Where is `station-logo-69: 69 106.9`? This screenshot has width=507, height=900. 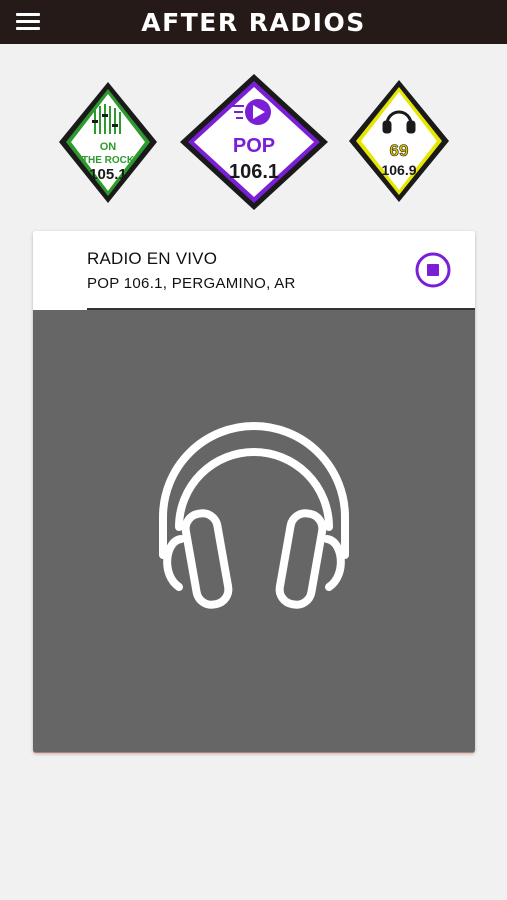 station-logo-69: 69 106.9 is located at coordinates (399, 141).